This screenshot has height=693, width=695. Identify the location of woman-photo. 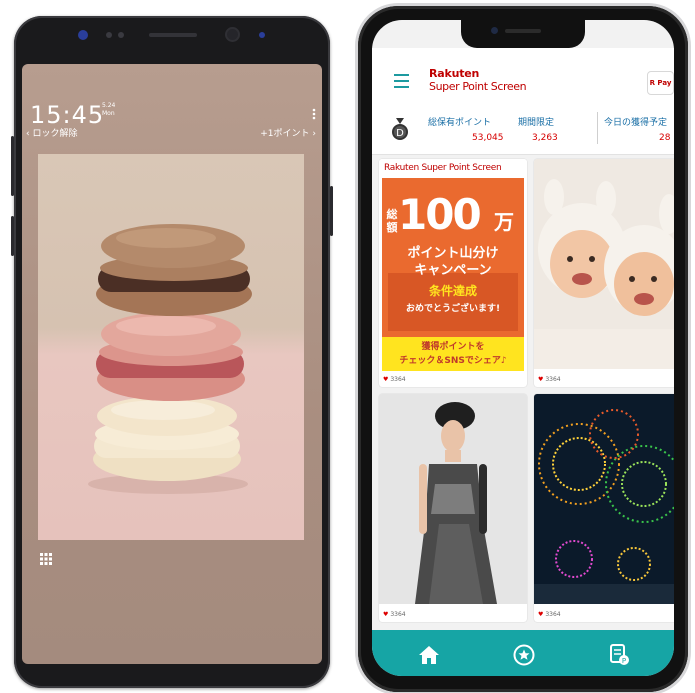
(453, 501).